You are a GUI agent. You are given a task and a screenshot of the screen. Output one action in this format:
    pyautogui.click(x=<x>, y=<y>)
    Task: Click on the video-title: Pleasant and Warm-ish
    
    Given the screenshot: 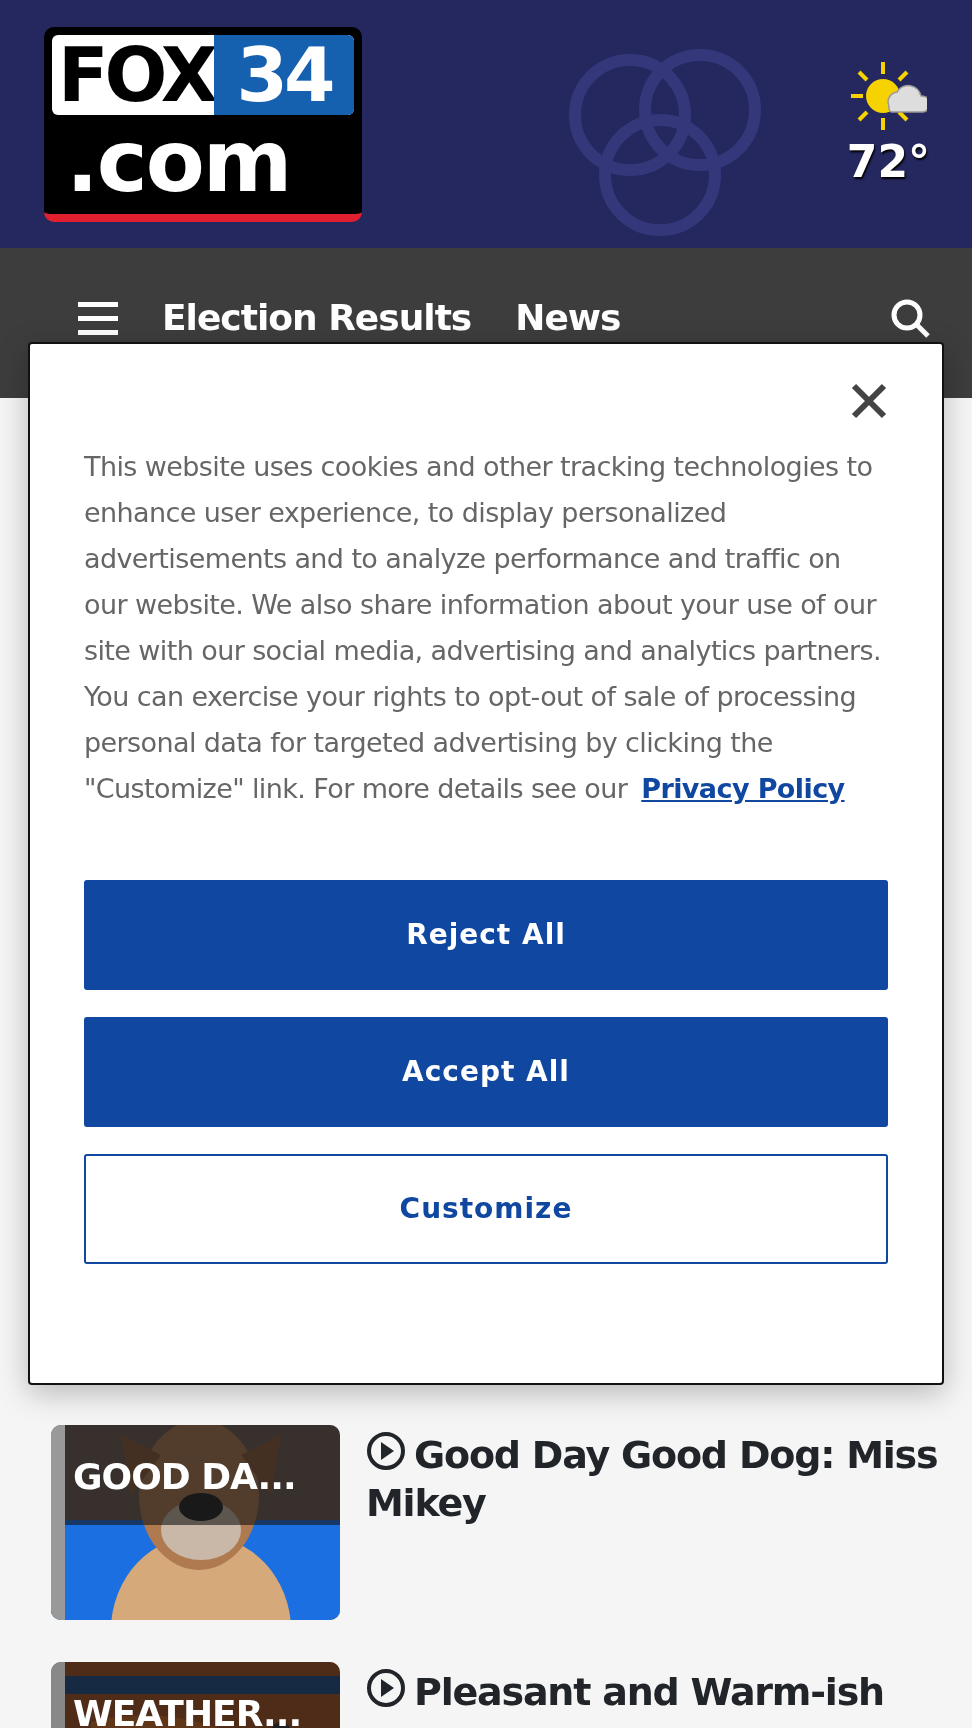 What is the action you would take?
    pyautogui.click(x=666, y=1698)
    